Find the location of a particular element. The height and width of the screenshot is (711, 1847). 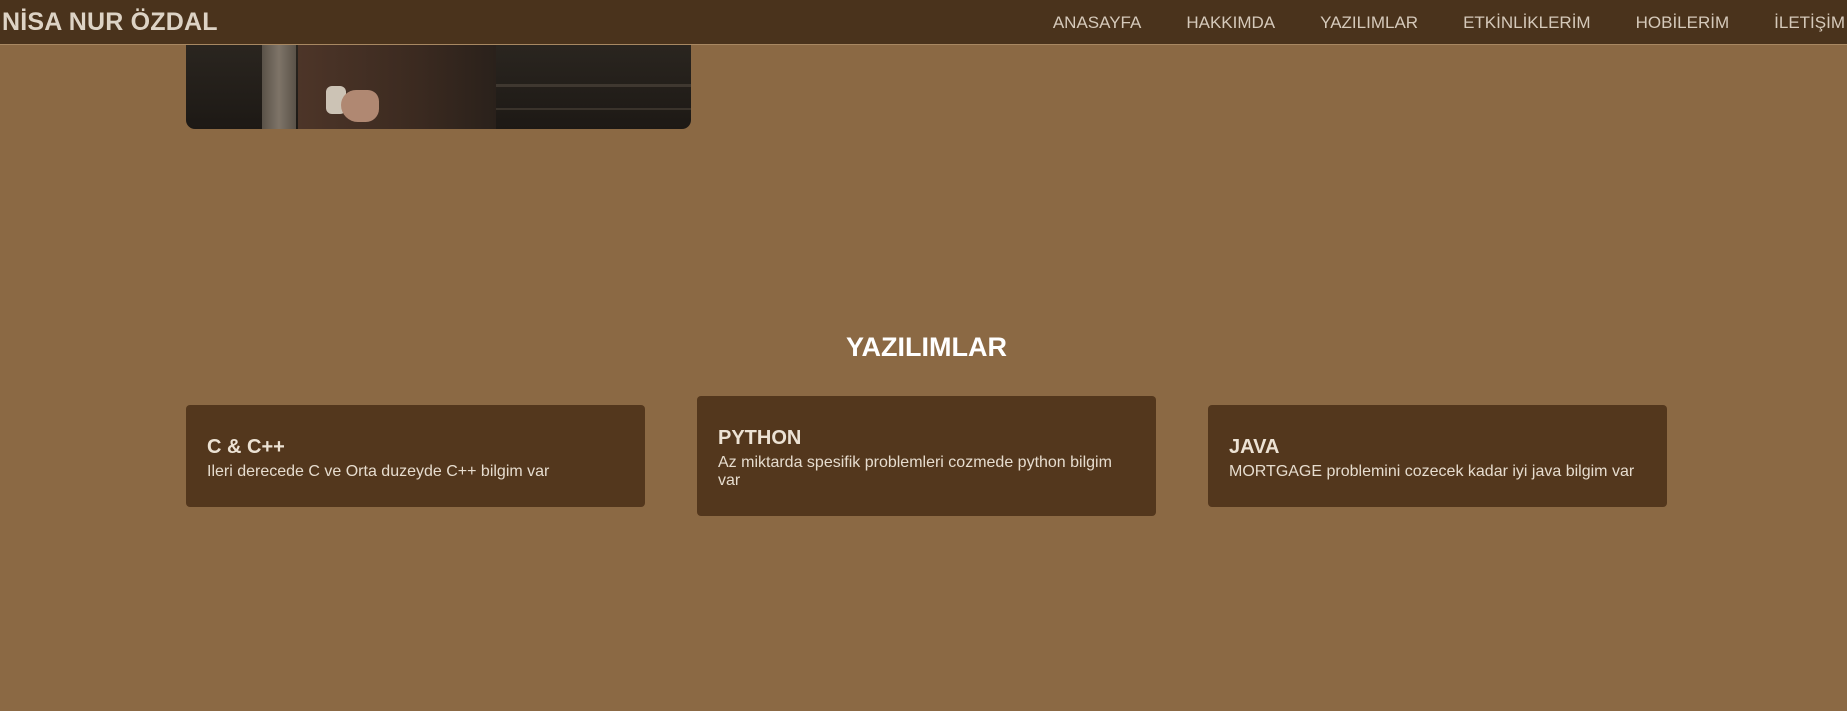

nav-link-hobilerim: HOBİLERİM is located at coordinates (1683, 23).